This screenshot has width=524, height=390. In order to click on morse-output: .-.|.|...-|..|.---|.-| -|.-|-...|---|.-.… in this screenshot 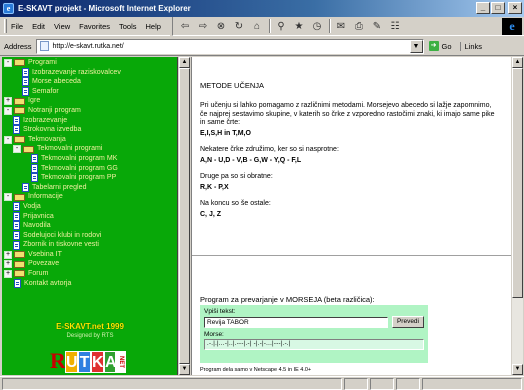, I will do `click(314, 344)`.